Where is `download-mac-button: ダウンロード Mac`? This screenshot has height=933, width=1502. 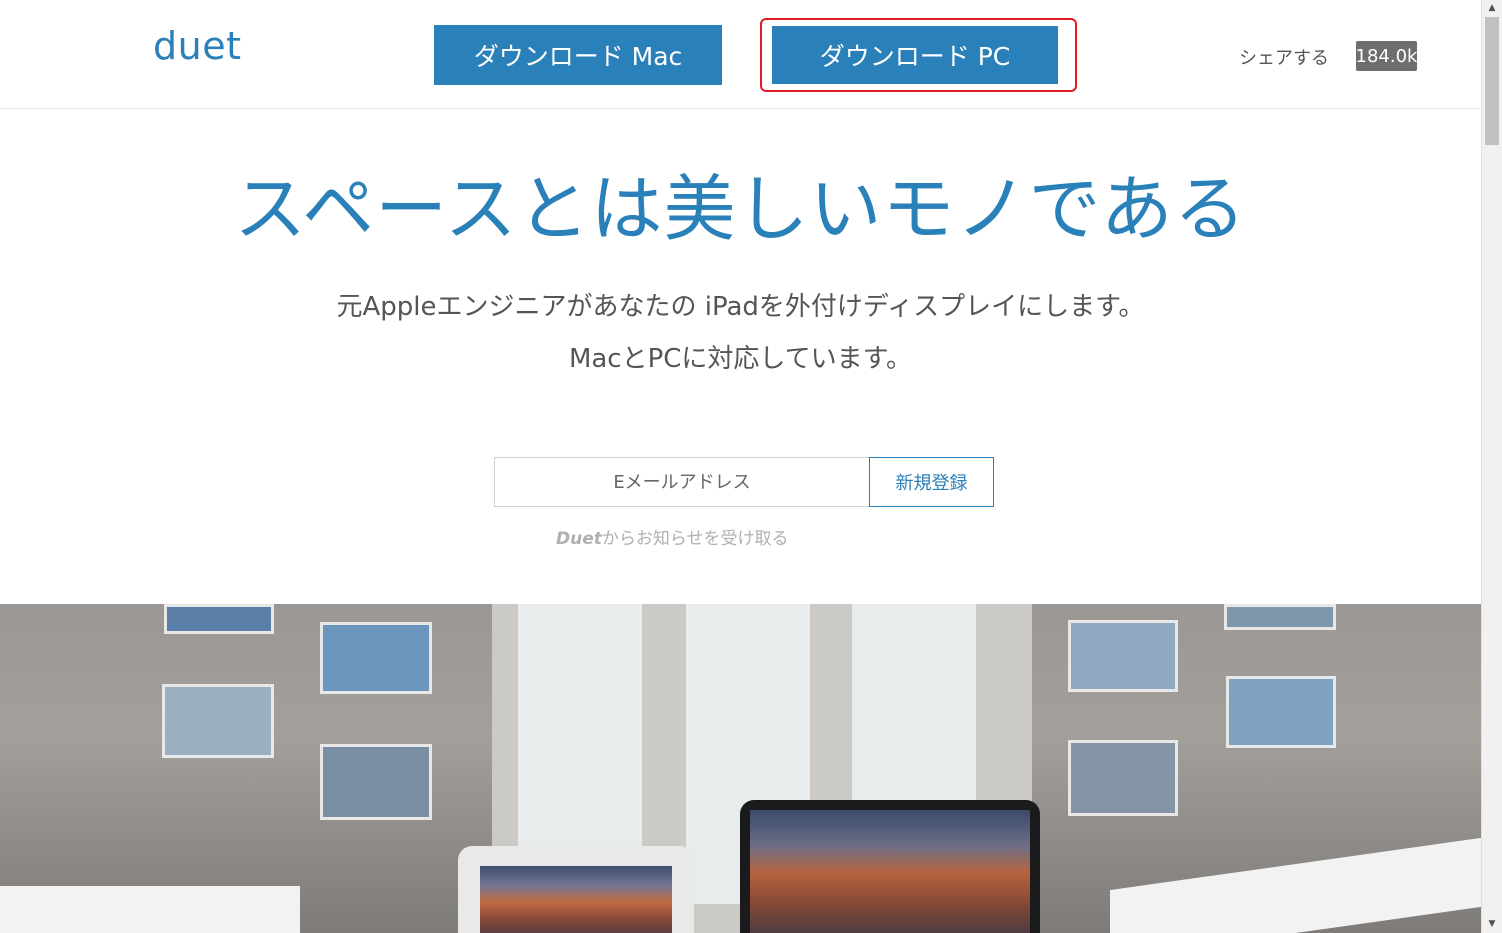
download-mac-button: ダウンロード Mac is located at coordinates (578, 55).